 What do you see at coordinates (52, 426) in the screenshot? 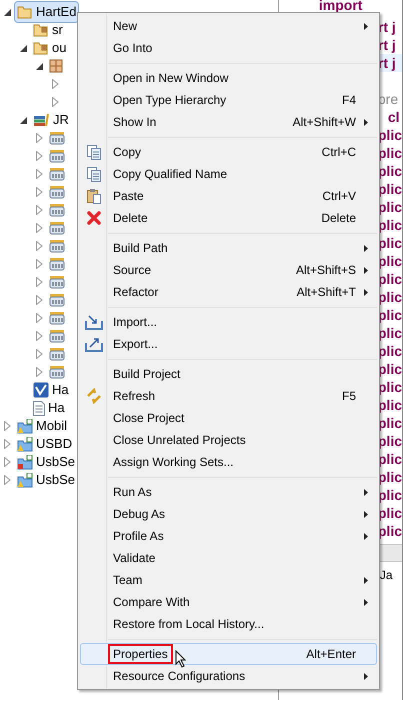
I see `tree-item-label: Mobil` at bounding box center [52, 426].